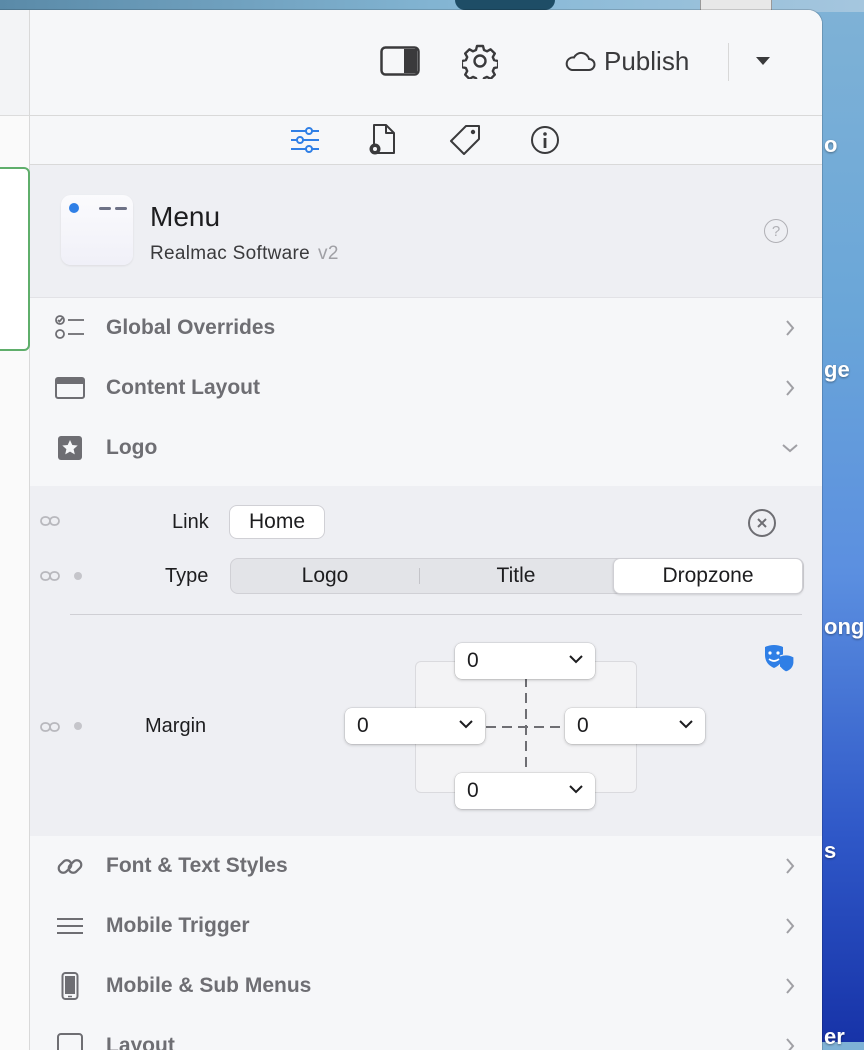  What do you see at coordinates (415, 726) in the screenshot?
I see `margin-left-select: 0` at bounding box center [415, 726].